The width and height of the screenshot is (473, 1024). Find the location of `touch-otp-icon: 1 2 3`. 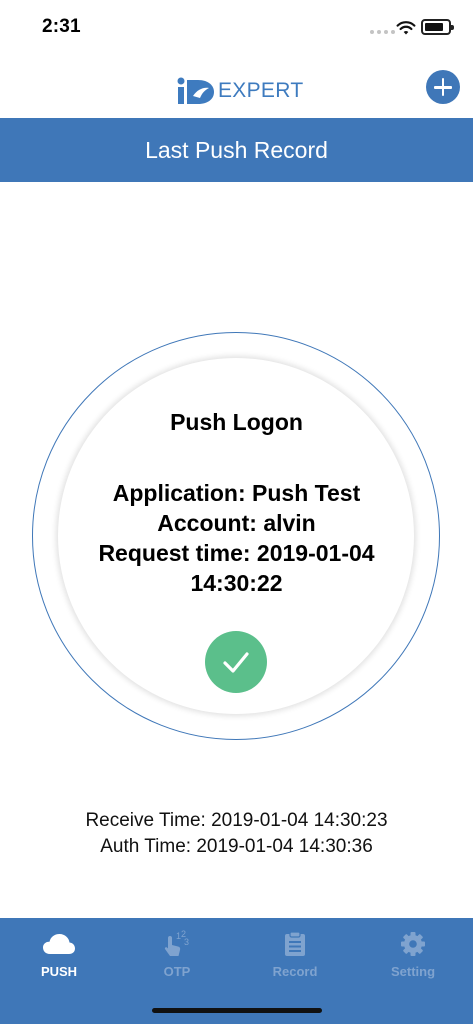

touch-otp-icon: 1 2 3 is located at coordinates (177, 944).